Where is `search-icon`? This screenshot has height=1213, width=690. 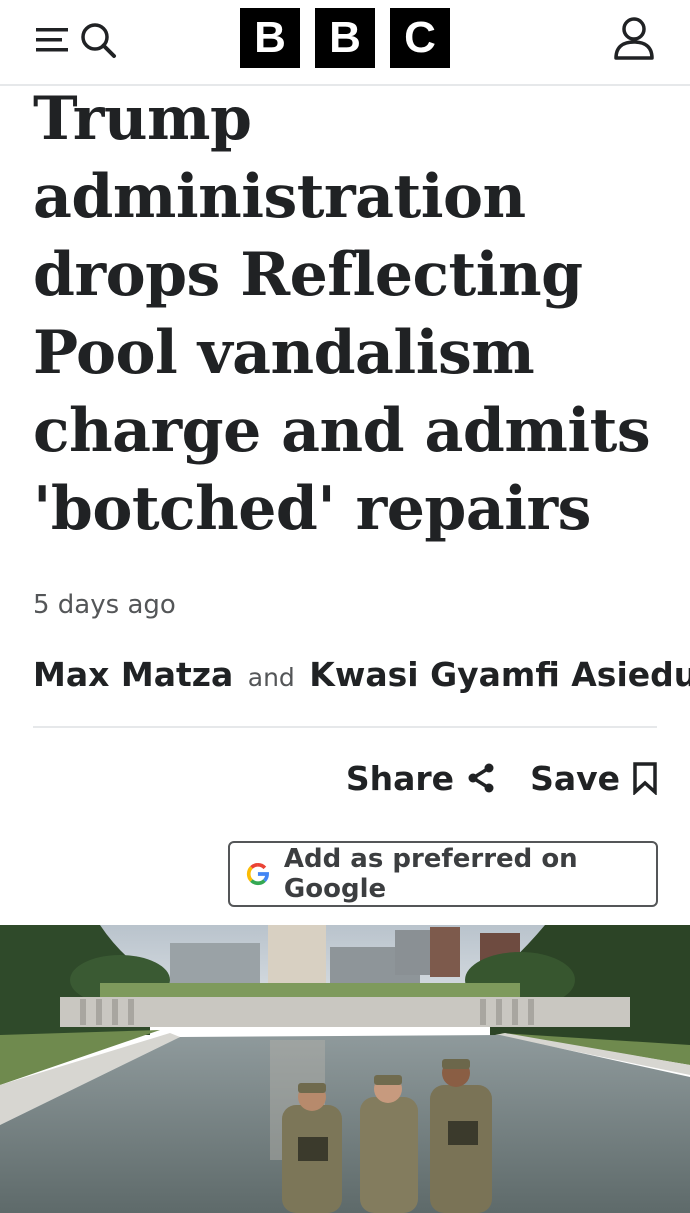 search-icon is located at coordinates (98, 40).